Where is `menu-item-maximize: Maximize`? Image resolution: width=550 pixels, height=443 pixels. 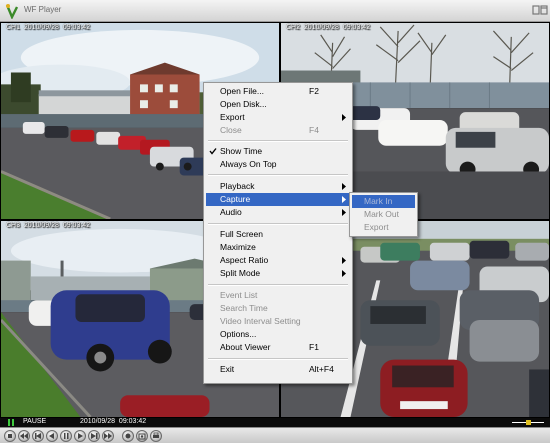 menu-item-maximize: Maximize is located at coordinates (278, 247).